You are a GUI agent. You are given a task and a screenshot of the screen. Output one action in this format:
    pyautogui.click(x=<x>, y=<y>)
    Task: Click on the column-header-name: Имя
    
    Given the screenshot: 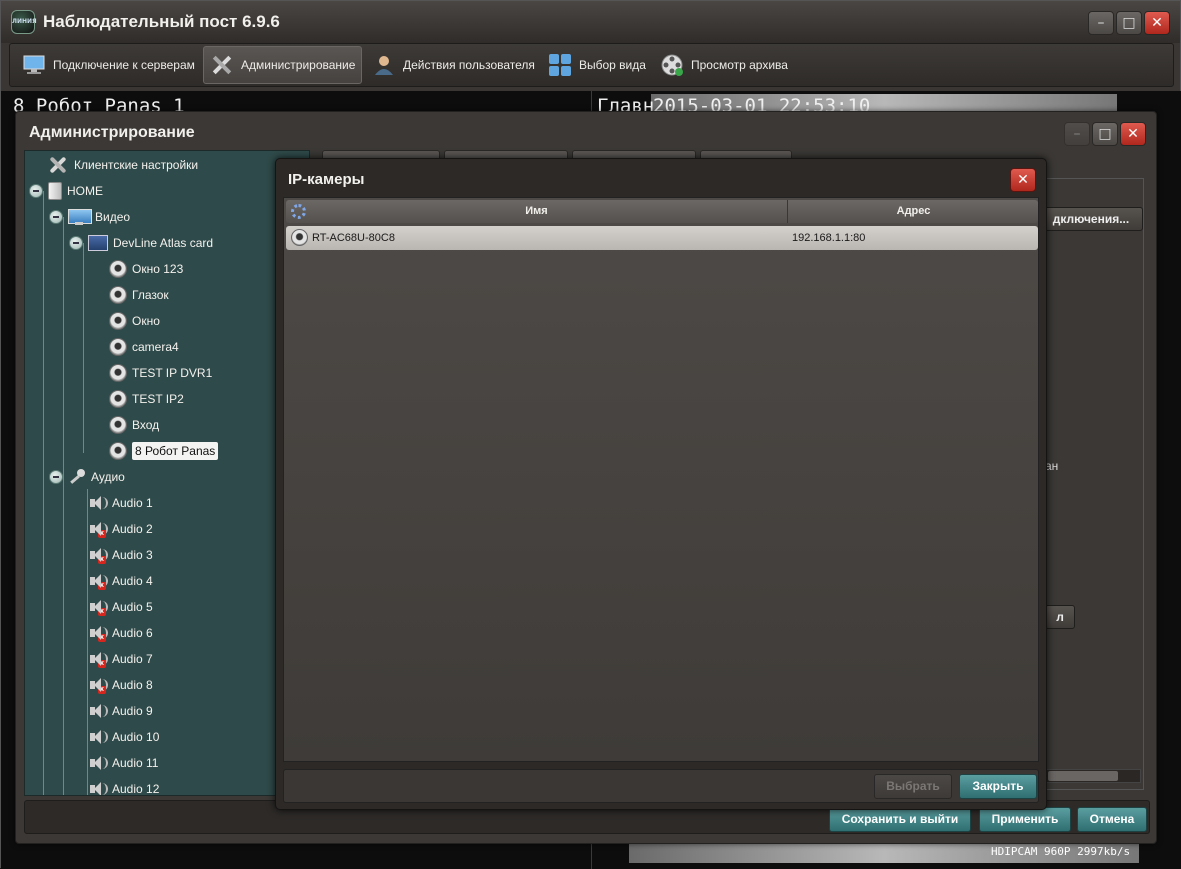 What is the action you would take?
    pyautogui.click(x=537, y=211)
    